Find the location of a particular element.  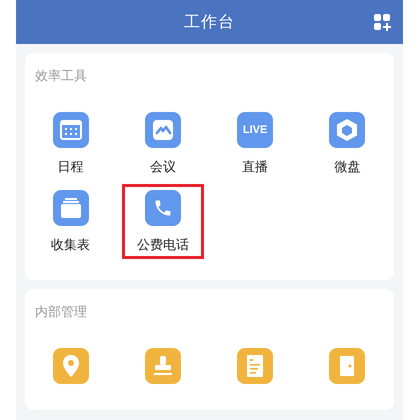

app-item: 会议 is located at coordinates (163, 143).